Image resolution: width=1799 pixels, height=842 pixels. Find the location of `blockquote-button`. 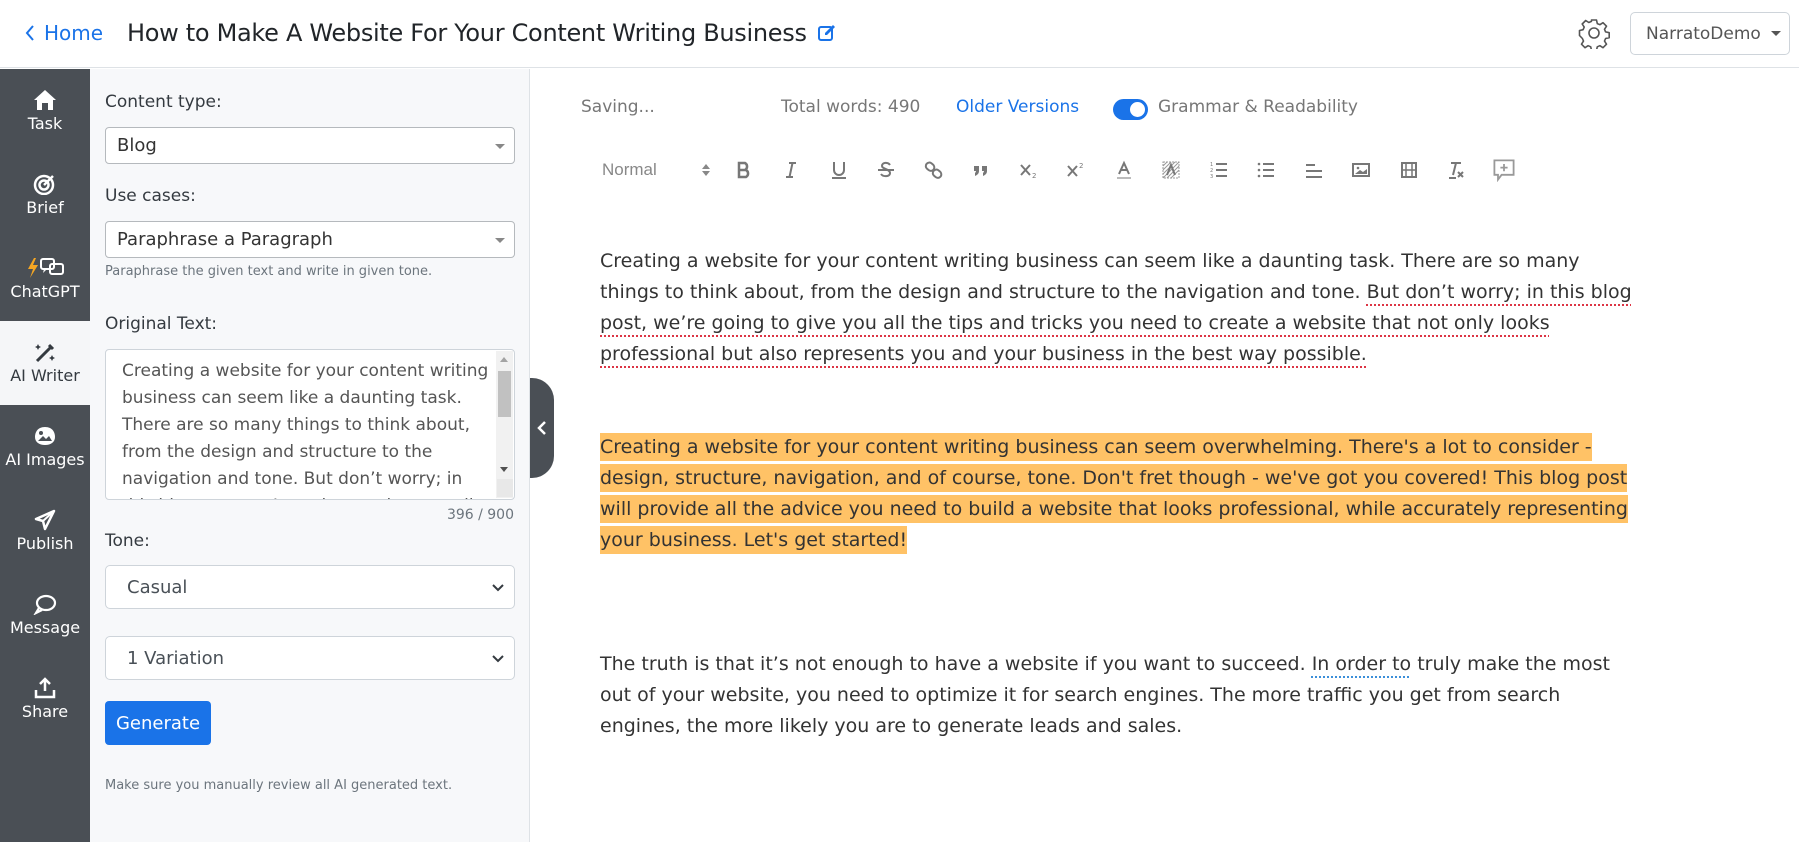

blockquote-button is located at coordinates (982, 170).